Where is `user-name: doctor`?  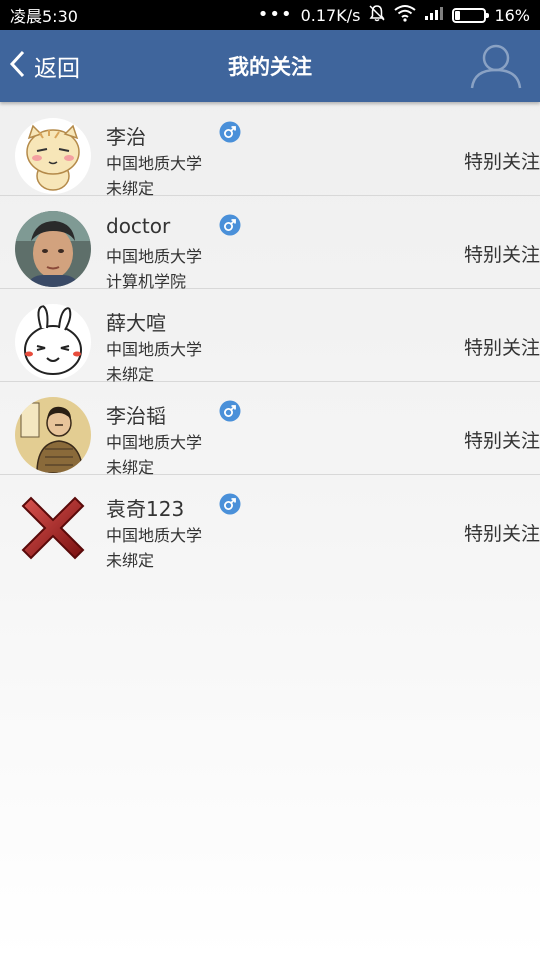
user-name: doctor is located at coordinates (138, 226).